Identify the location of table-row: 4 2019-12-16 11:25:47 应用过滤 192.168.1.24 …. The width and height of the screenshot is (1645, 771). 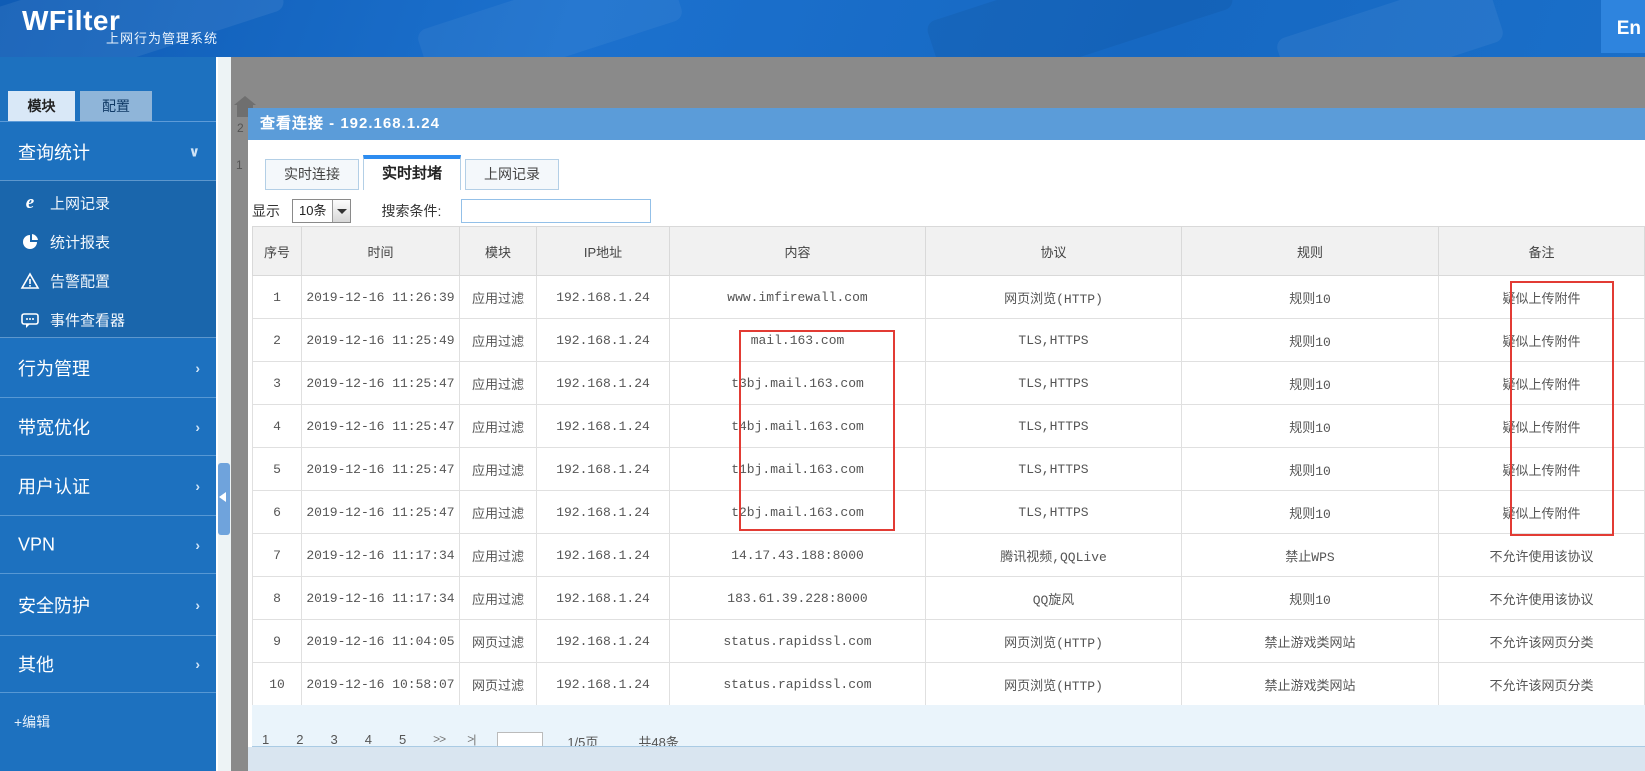
(948, 426).